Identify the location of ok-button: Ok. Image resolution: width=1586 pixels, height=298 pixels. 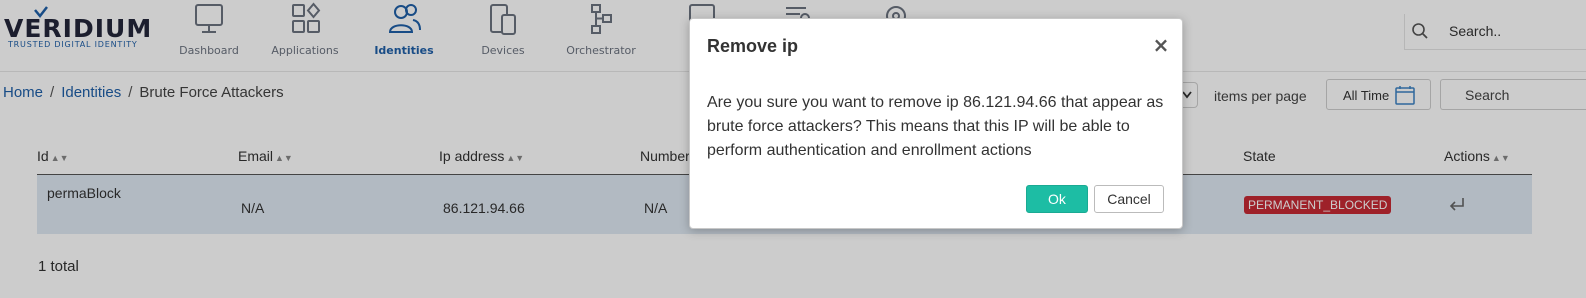
(1057, 199).